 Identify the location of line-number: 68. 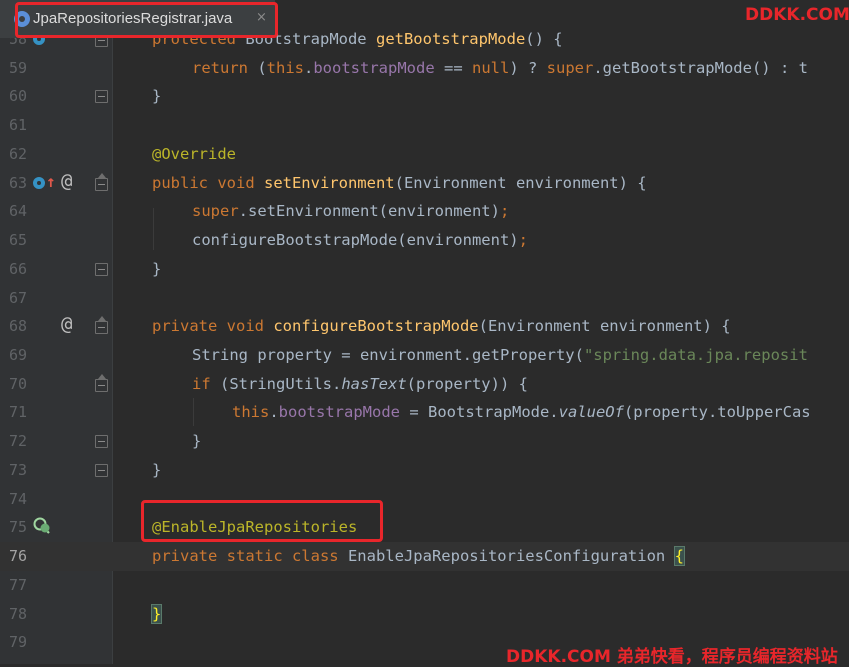
(17, 326).